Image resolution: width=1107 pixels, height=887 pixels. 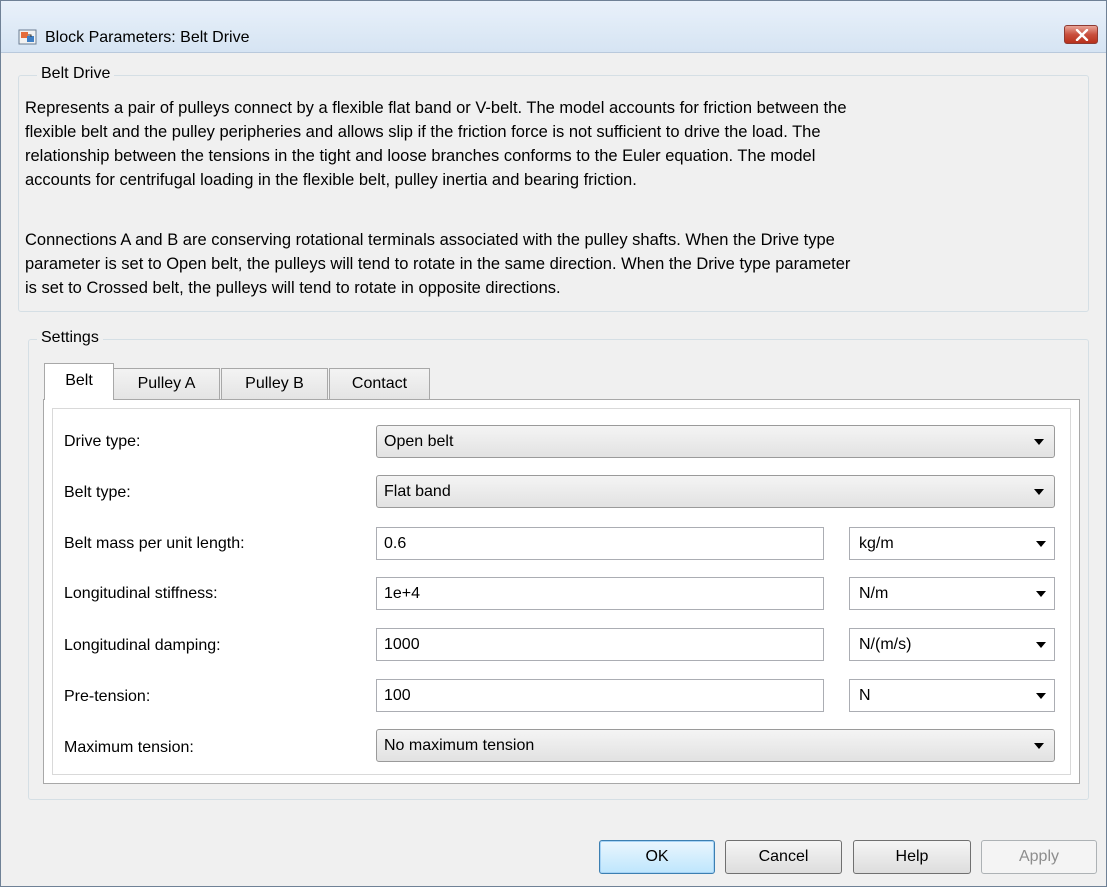 What do you see at coordinates (865, 695) in the screenshot?
I see `pre-tension-unit-value: N` at bounding box center [865, 695].